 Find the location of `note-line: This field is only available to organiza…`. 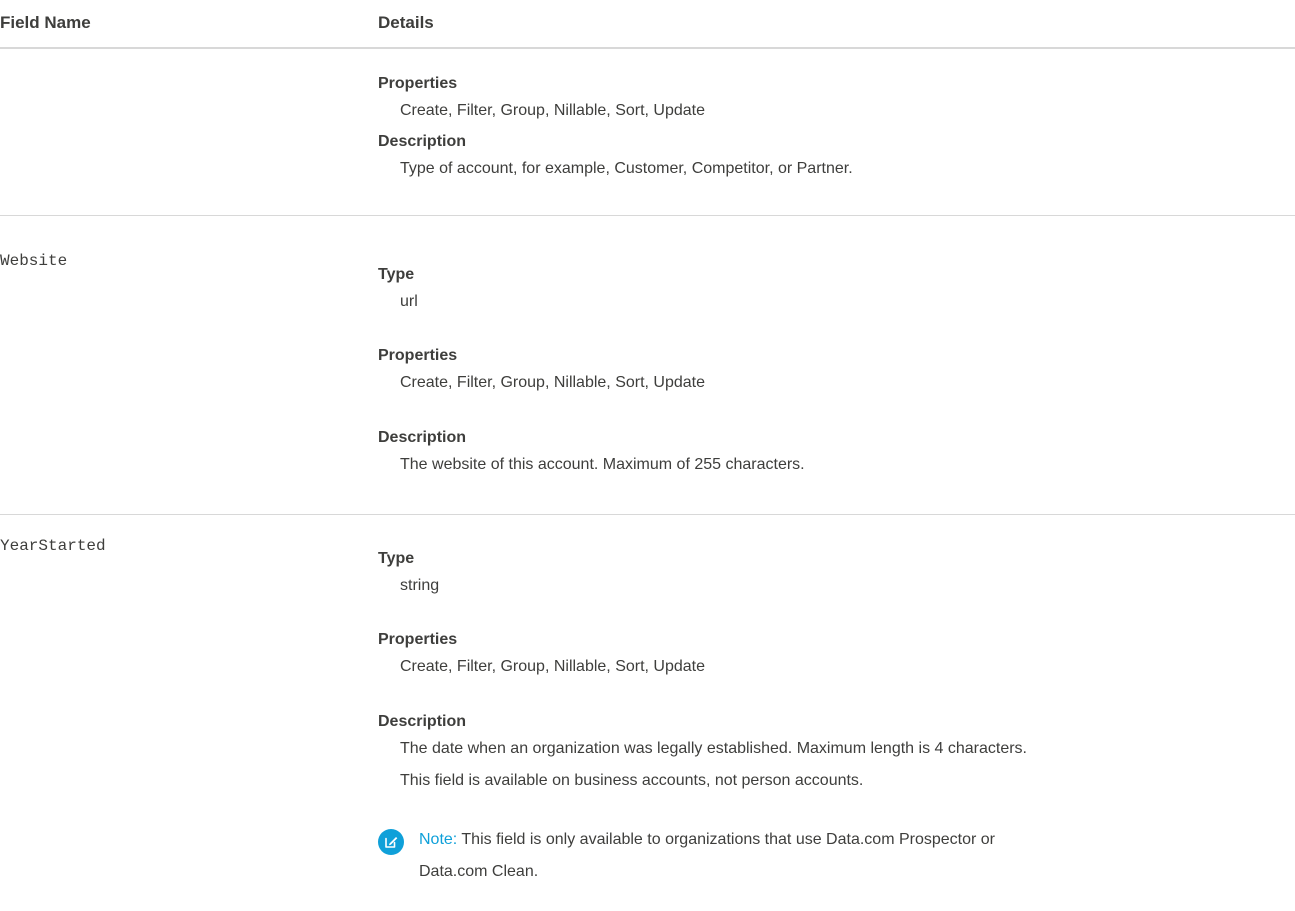

note-line: This field is only available to organiza… is located at coordinates (728, 839).